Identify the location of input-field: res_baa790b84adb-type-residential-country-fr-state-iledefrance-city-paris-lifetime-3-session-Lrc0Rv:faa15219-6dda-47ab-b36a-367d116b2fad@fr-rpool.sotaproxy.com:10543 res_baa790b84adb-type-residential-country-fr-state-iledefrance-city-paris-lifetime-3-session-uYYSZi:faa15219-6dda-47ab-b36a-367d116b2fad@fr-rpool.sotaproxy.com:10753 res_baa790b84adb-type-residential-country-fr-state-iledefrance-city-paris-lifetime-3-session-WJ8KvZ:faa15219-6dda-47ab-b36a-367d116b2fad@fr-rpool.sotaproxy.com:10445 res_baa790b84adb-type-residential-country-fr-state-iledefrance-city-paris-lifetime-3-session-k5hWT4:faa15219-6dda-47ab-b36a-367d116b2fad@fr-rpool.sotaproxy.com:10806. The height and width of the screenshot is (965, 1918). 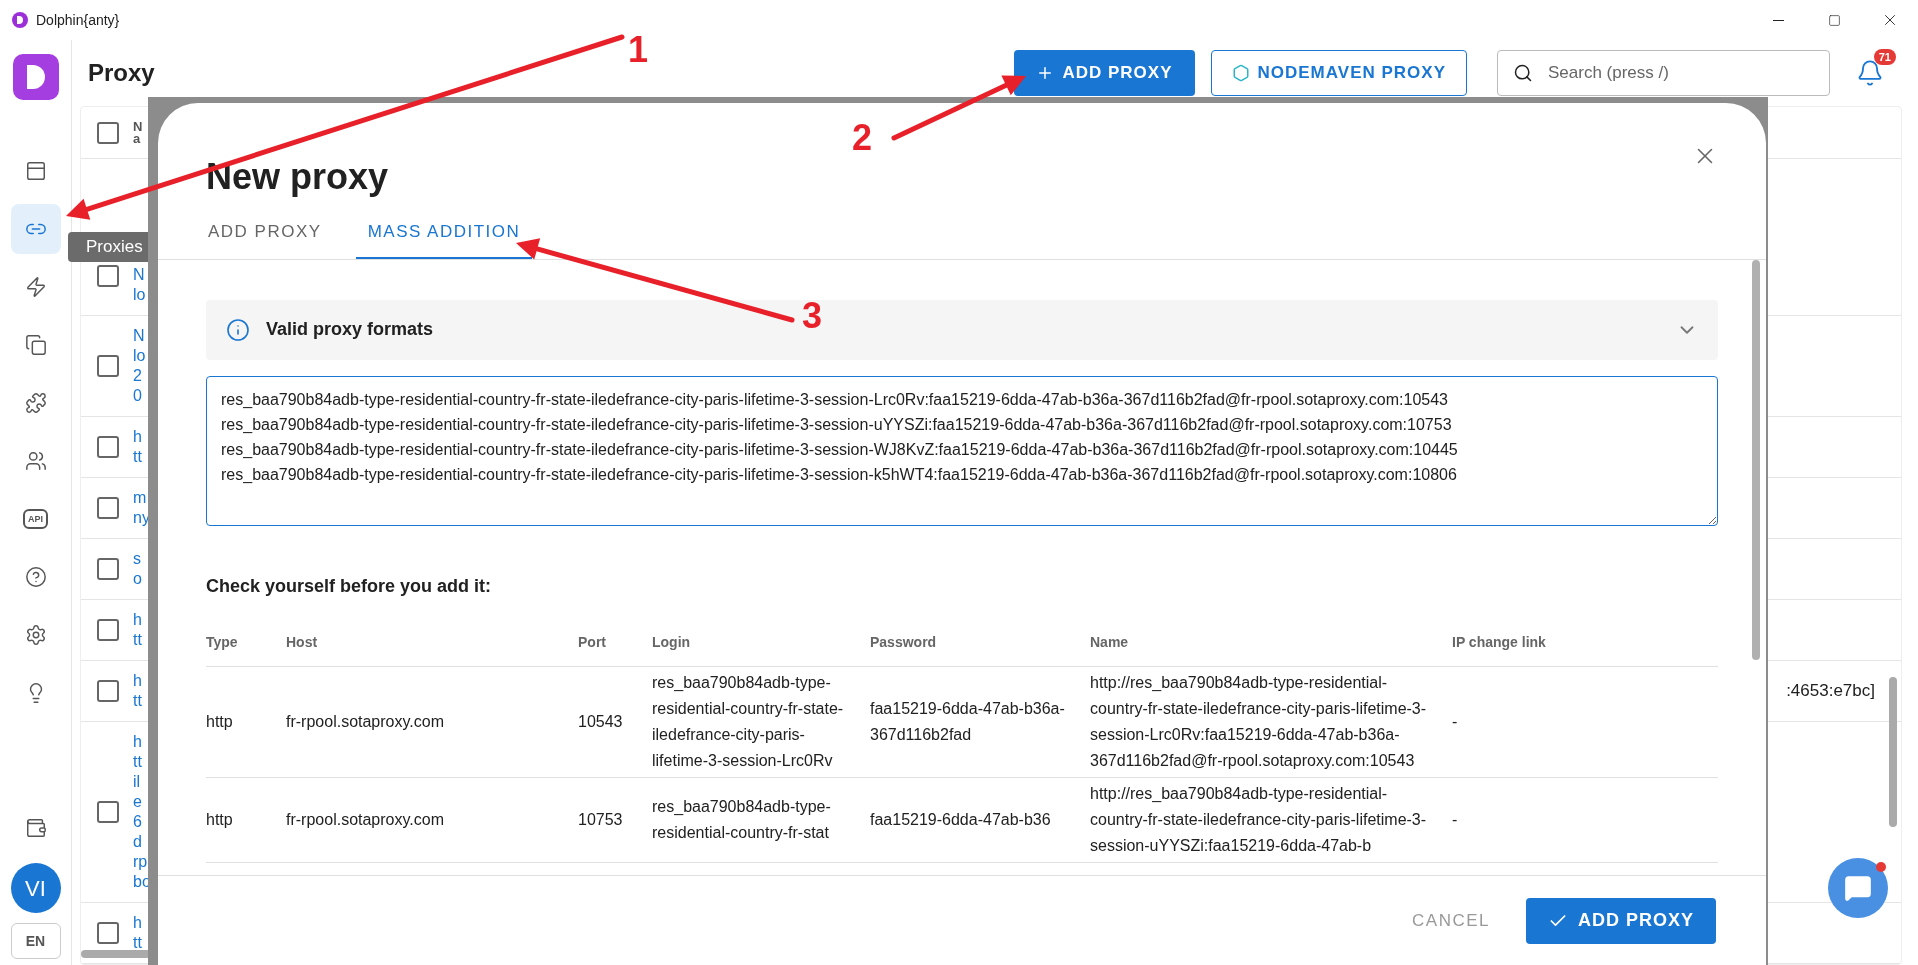
(962, 450).